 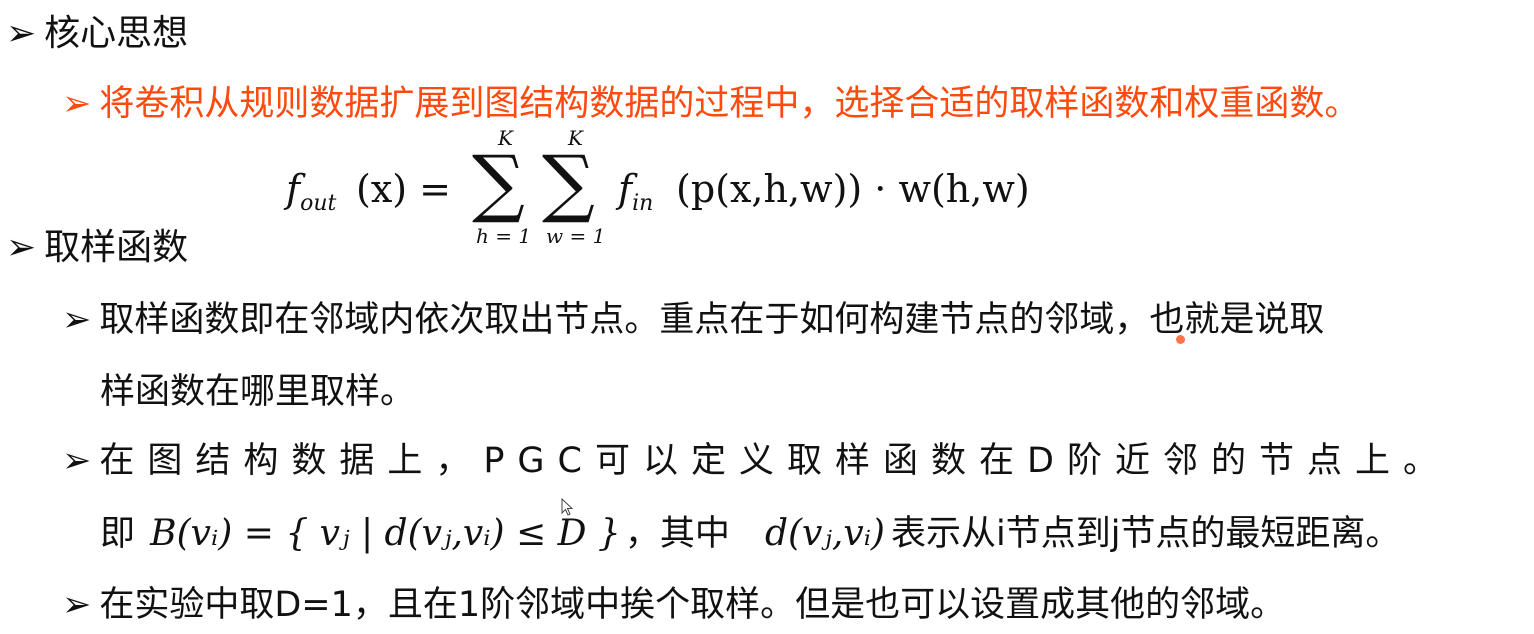 I want to click on mouse-cursor-icon, so click(x=567, y=507).